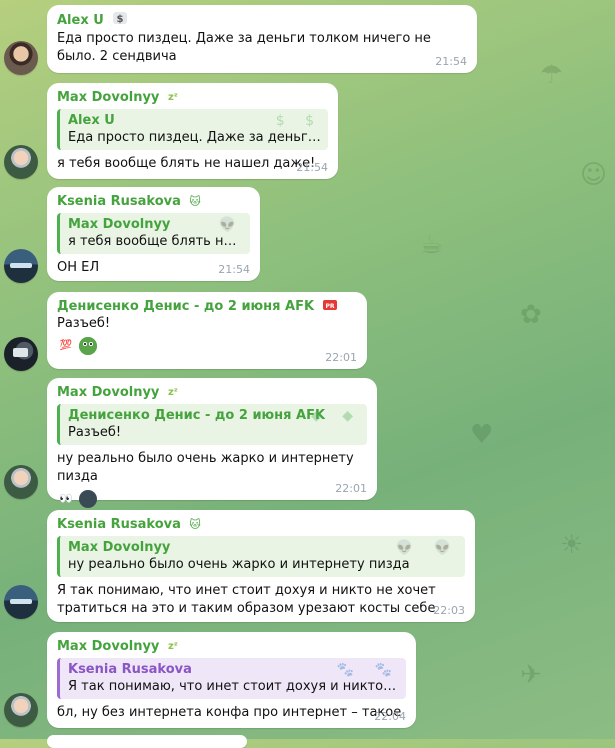 The height and width of the screenshot is (748, 615). What do you see at coordinates (80, 20) in the screenshot?
I see `sender-name-text: Alex U` at bounding box center [80, 20].